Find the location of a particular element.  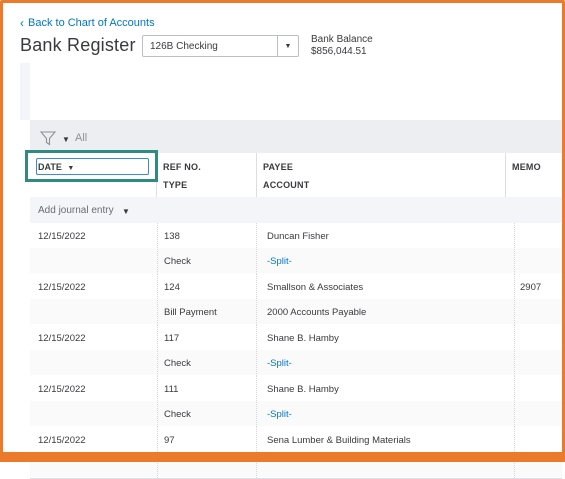

filter-all-label: All is located at coordinates (81, 138).